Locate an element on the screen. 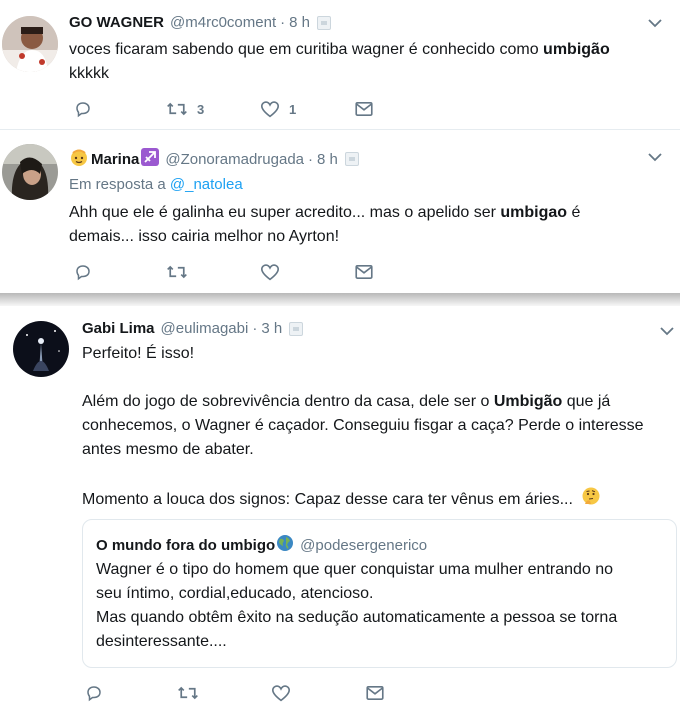  bold-keyword: umbigao is located at coordinates (534, 212).